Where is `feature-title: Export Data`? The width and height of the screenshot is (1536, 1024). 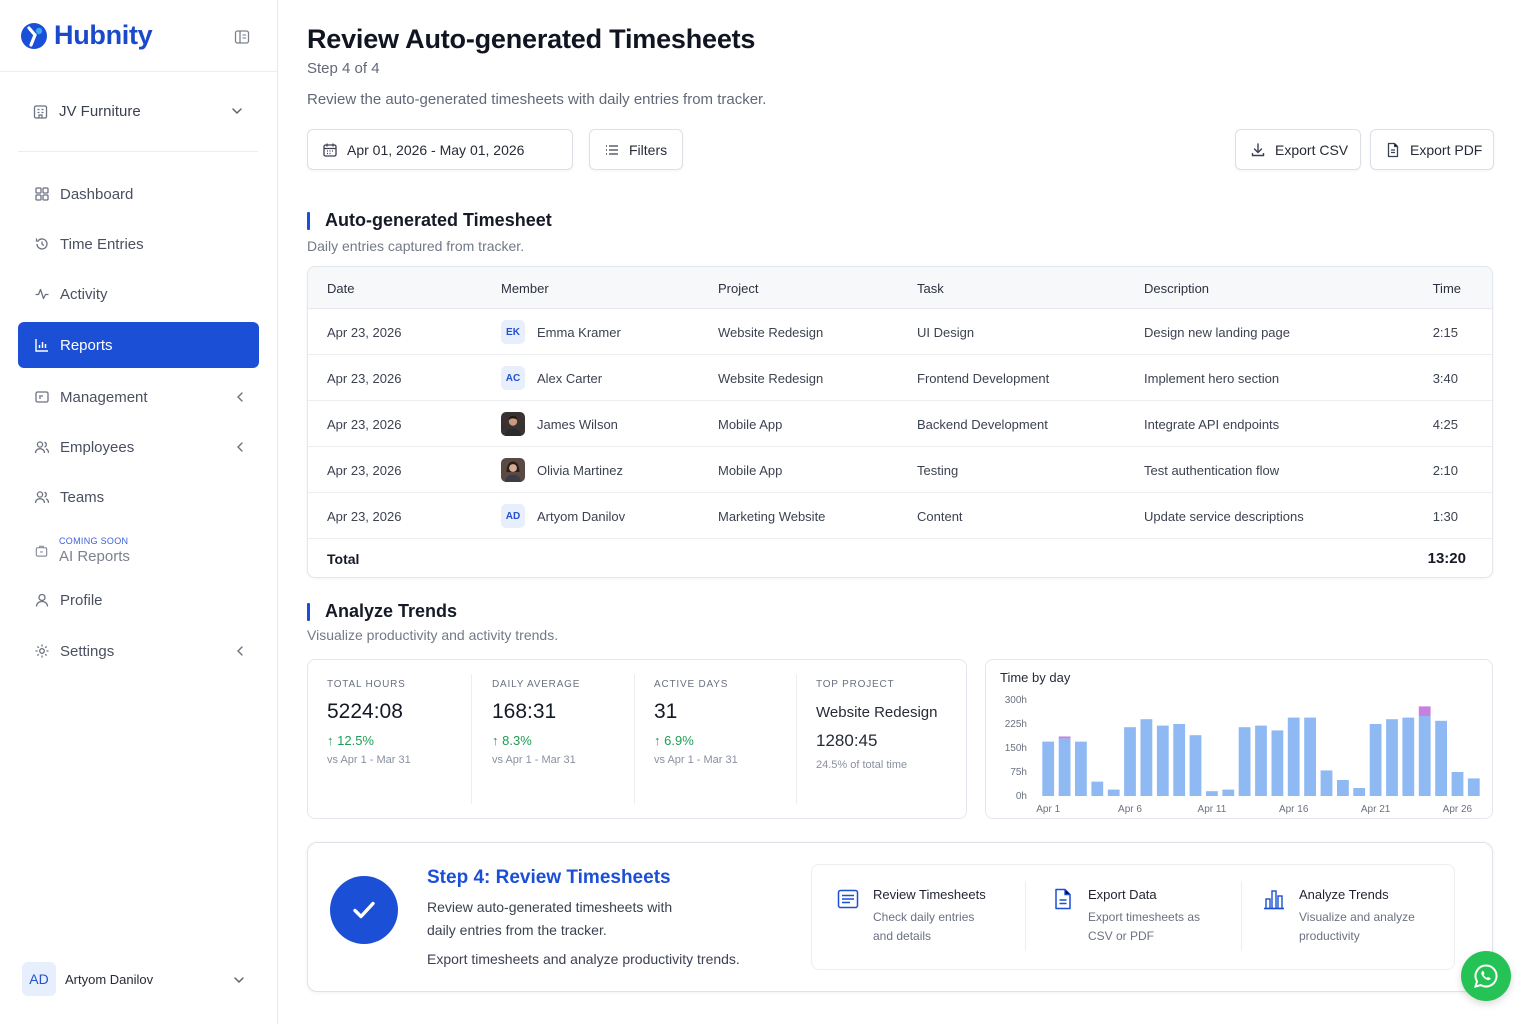 feature-title: Export Data is located at coordinates (1122, 894).